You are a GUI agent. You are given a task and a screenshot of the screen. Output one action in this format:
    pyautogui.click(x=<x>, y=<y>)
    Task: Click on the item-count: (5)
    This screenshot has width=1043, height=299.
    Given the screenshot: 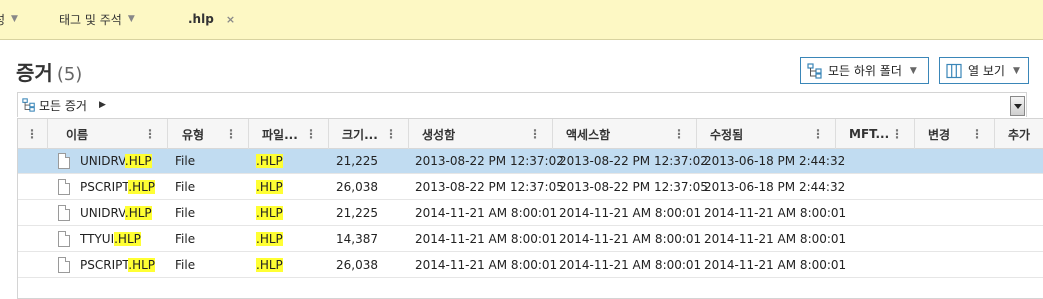 What is the action you would take?
    pyautogui.click(x=69, y=74)
    